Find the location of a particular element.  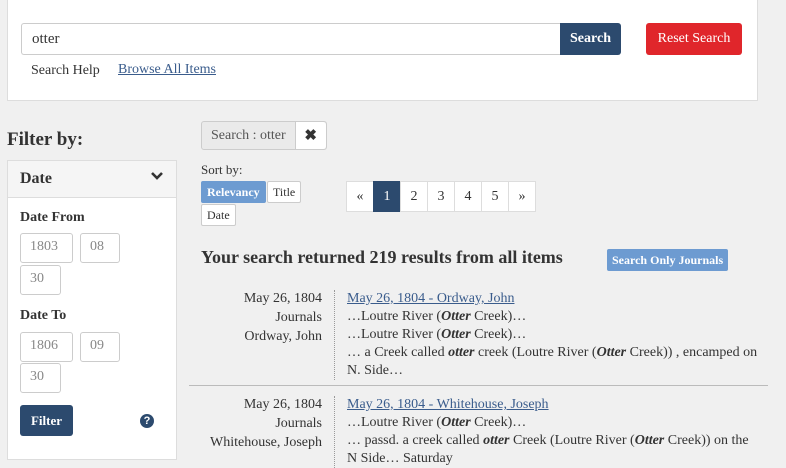

result-title-link: May 26, 1804 - Whitehouse, Joseph is located at coordinates (554, 405).